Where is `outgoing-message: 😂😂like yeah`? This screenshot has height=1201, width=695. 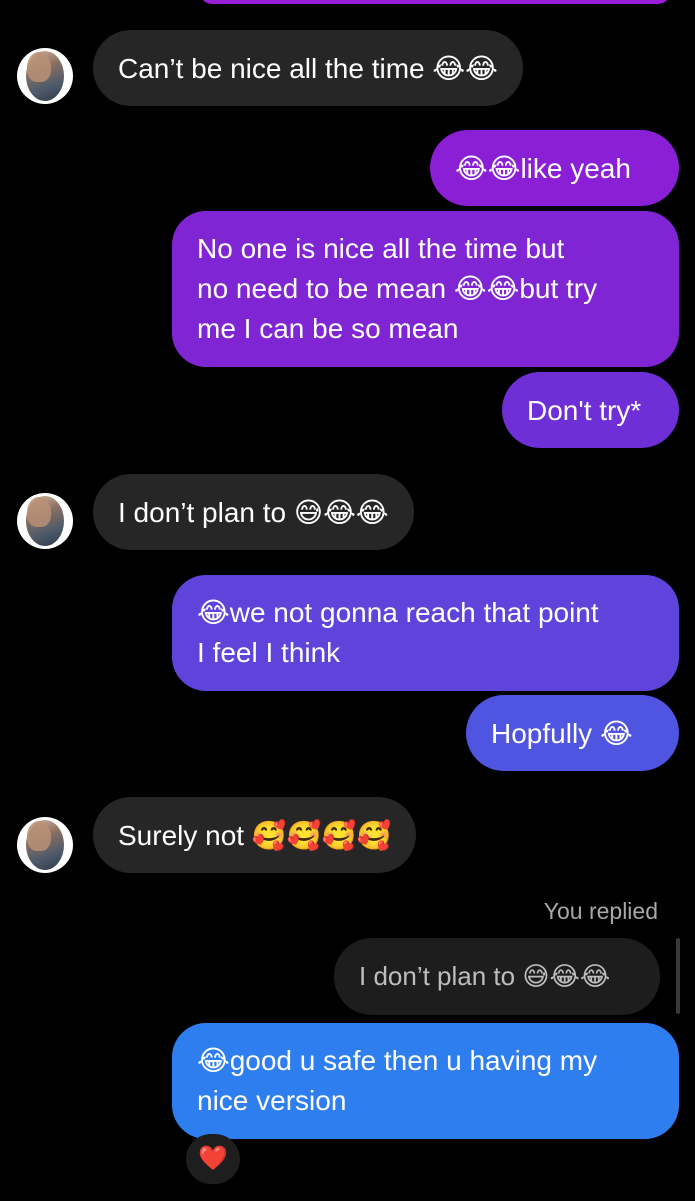
outgoing-message: 😂😂like yeah is located at coordinates (554, 168).